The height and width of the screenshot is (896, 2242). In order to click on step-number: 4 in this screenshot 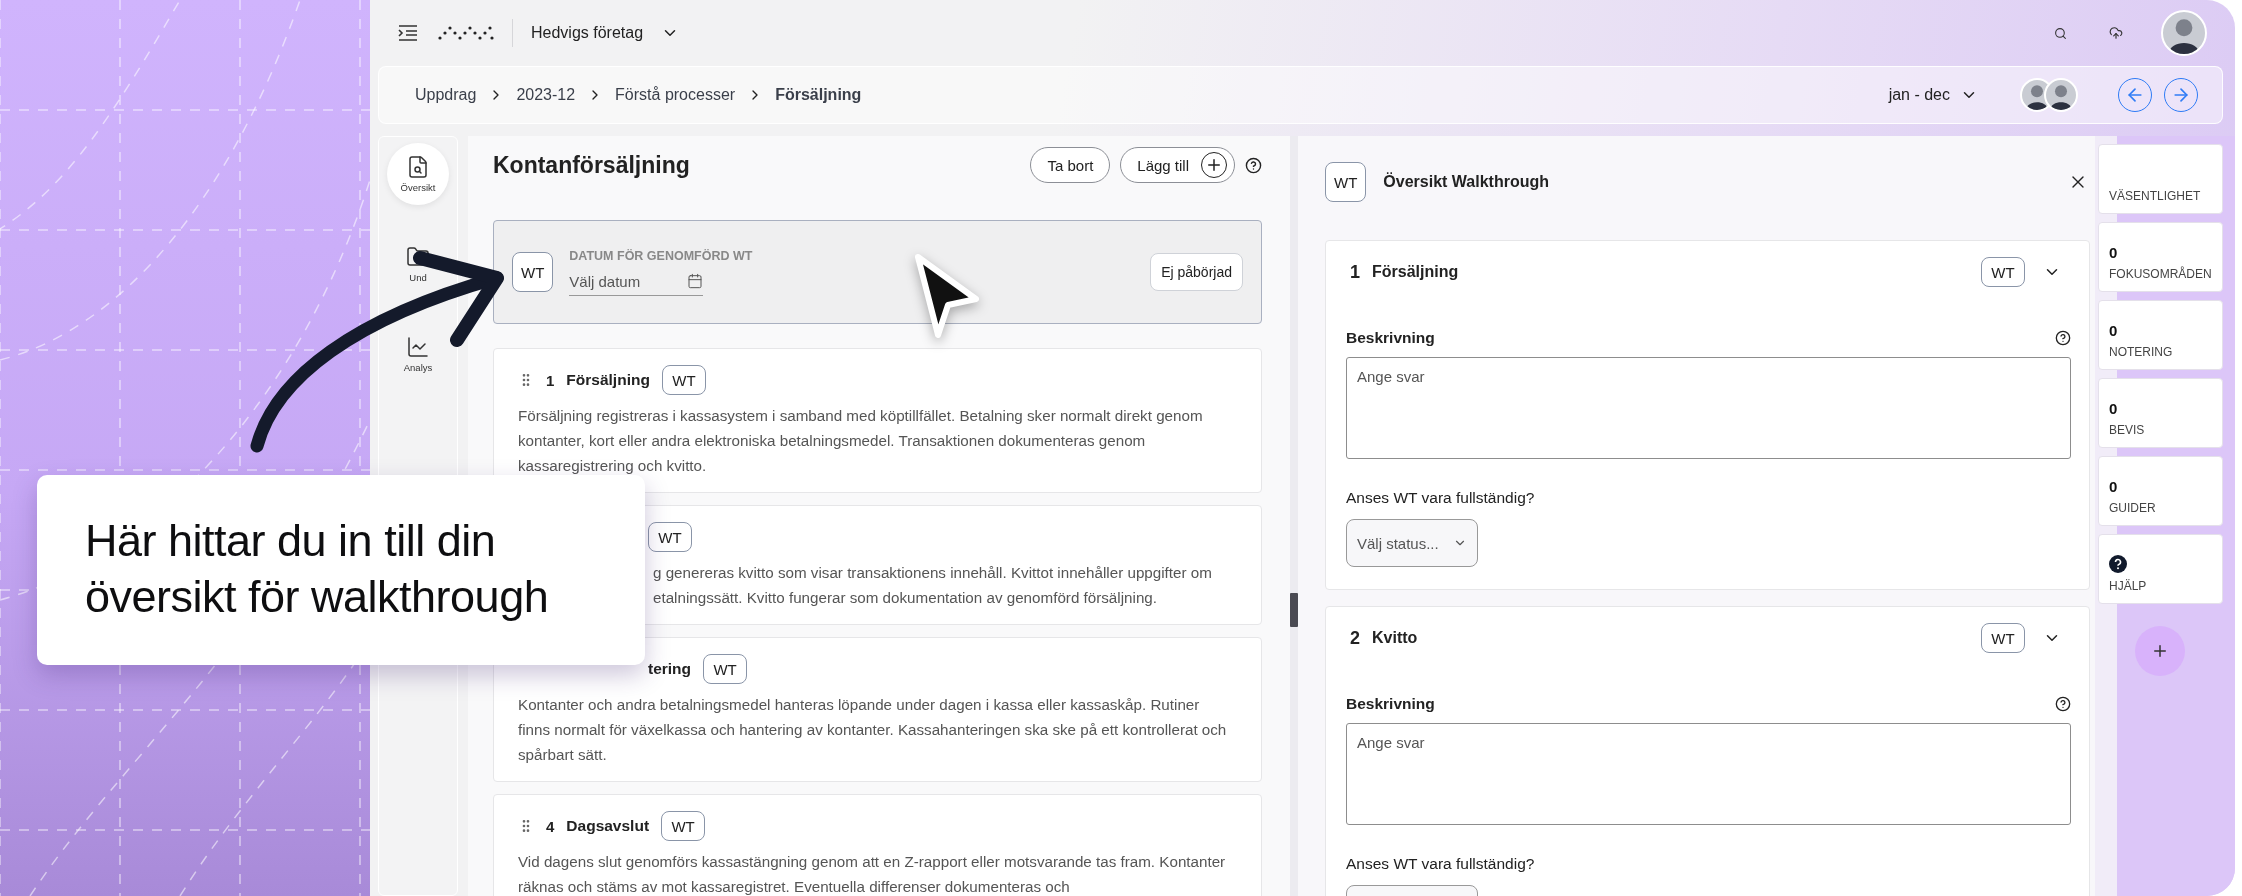, I will do `click(550, 826)`.